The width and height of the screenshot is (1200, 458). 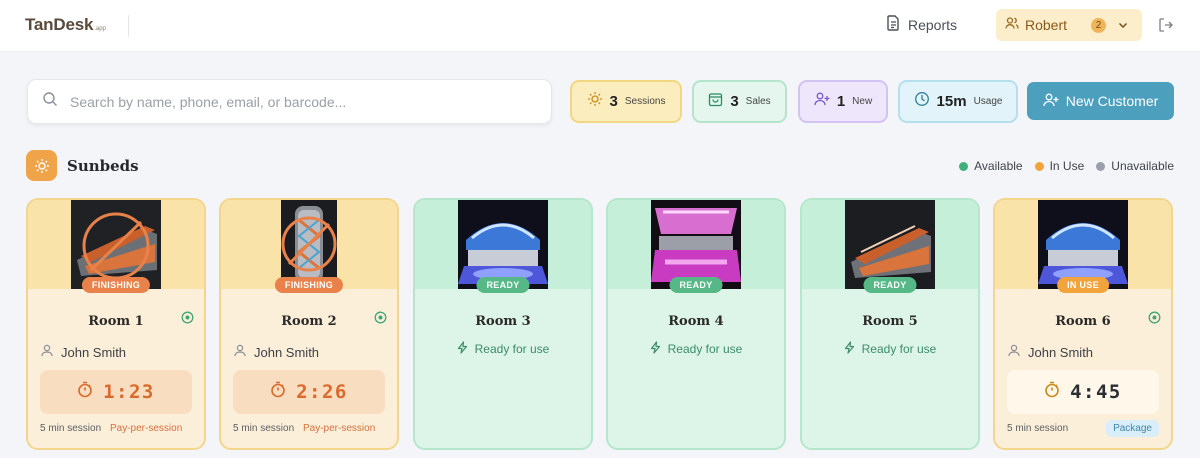 What do you see at coordinates (893, 24) in the screenshot?
I see `document-icon` at bounding box center [893, 24].